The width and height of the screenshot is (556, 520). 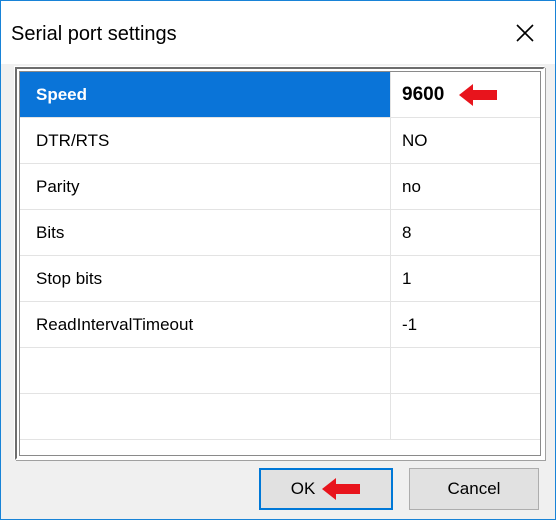 I want to click on close-icon, so click(x=525, y=32).